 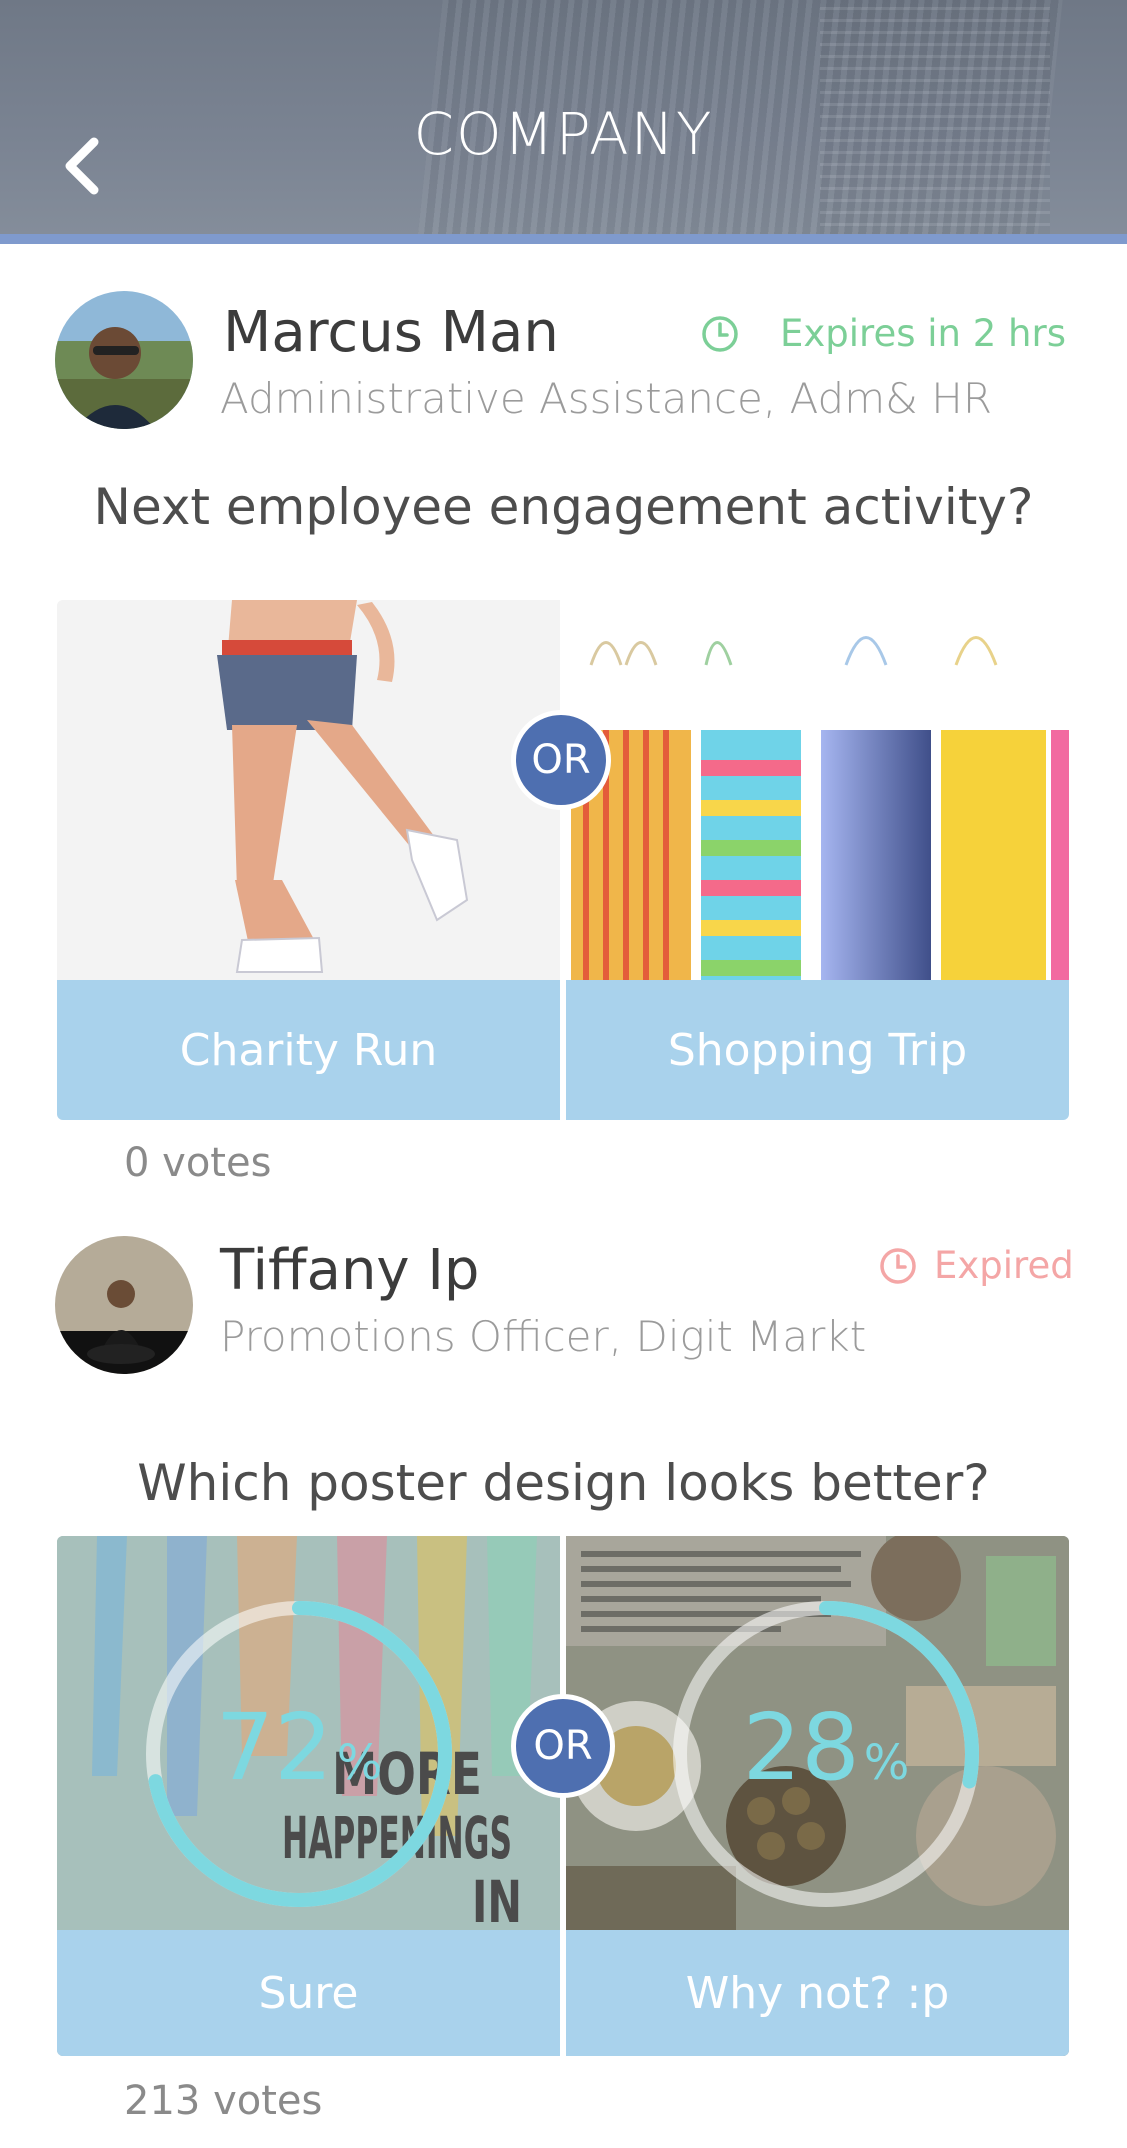 What do you see at coordinates (817, 1050) in the screenshot?
I see `option-button-shopping-trip: Shopping Trip` at bounding box center [817, 1050].